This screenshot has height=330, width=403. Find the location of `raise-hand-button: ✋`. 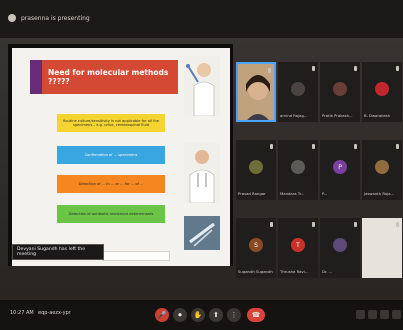

raise-hand-button: ✋ is located at coordinates (198, 315).